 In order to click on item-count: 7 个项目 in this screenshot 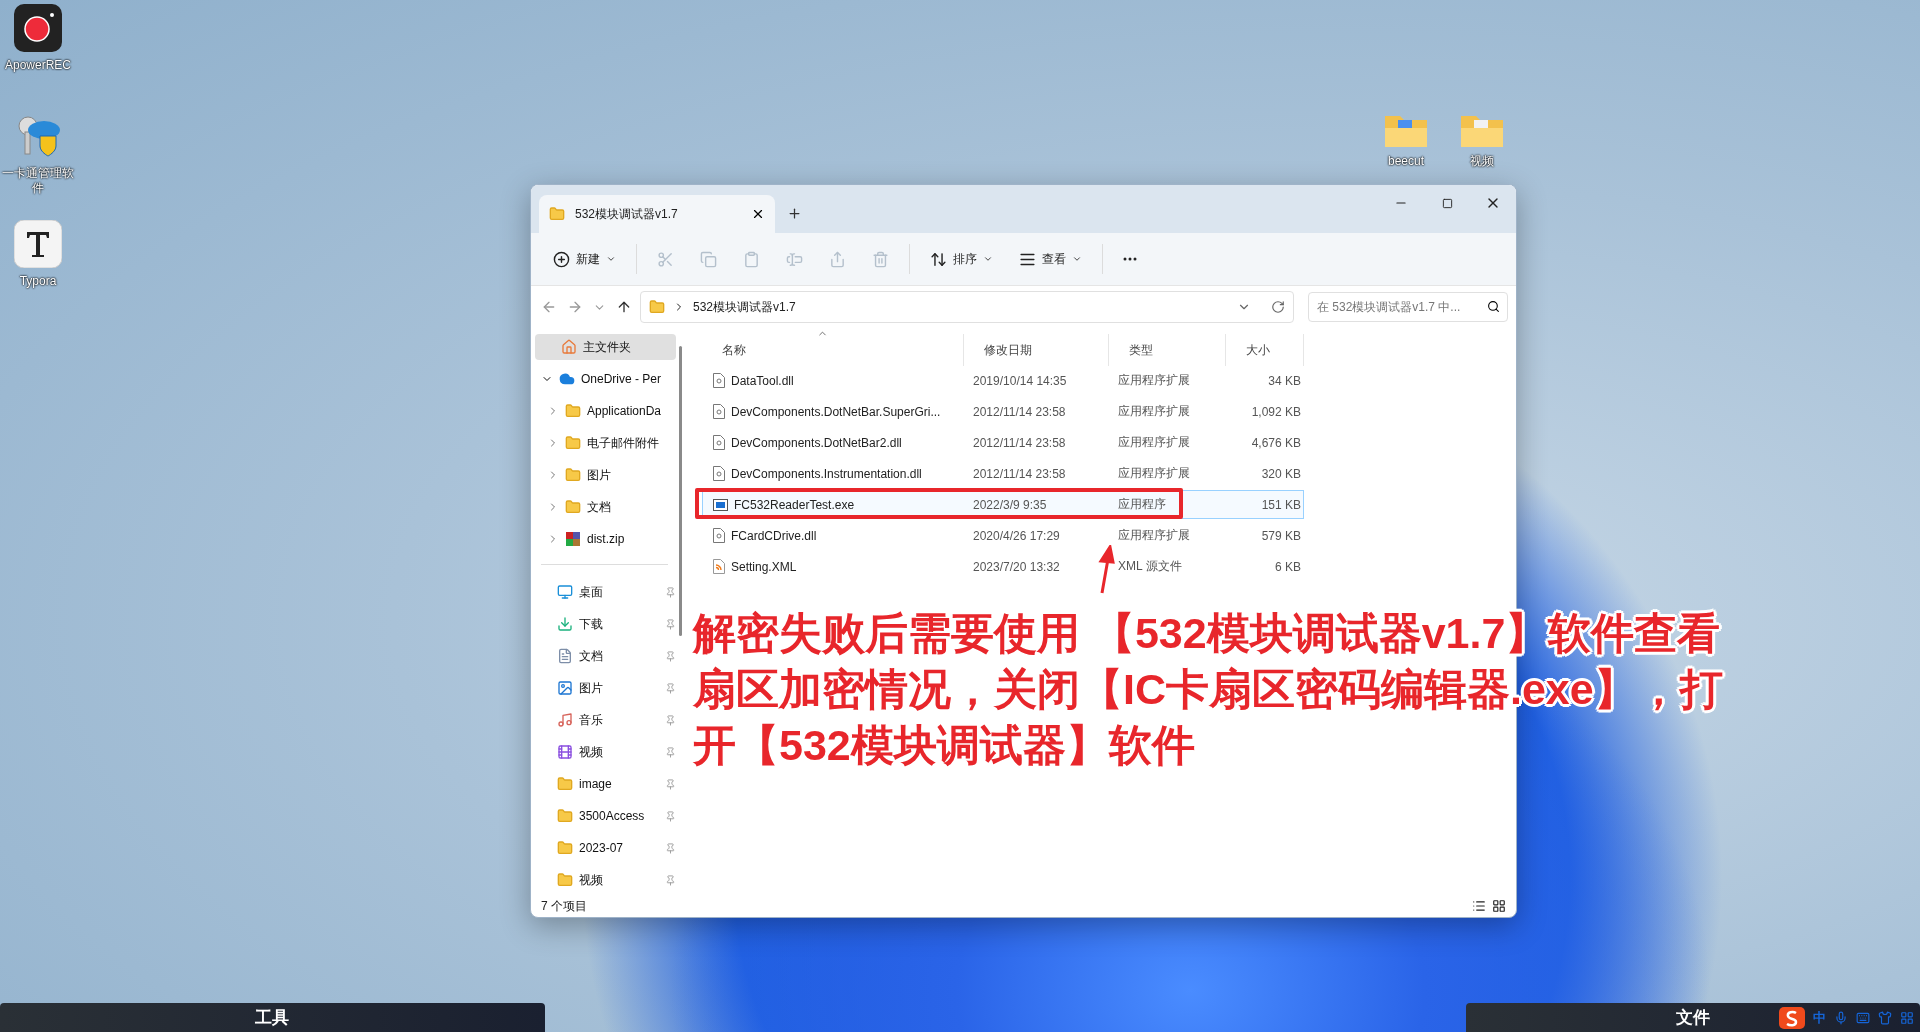, I will do `click(564, 906)`.